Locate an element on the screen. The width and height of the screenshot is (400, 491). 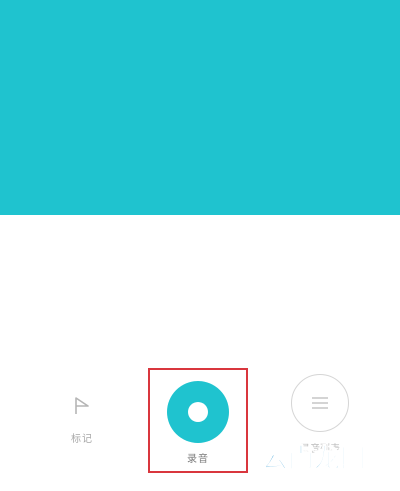
mark-control: 标记 is located at coordinates (82, 412).